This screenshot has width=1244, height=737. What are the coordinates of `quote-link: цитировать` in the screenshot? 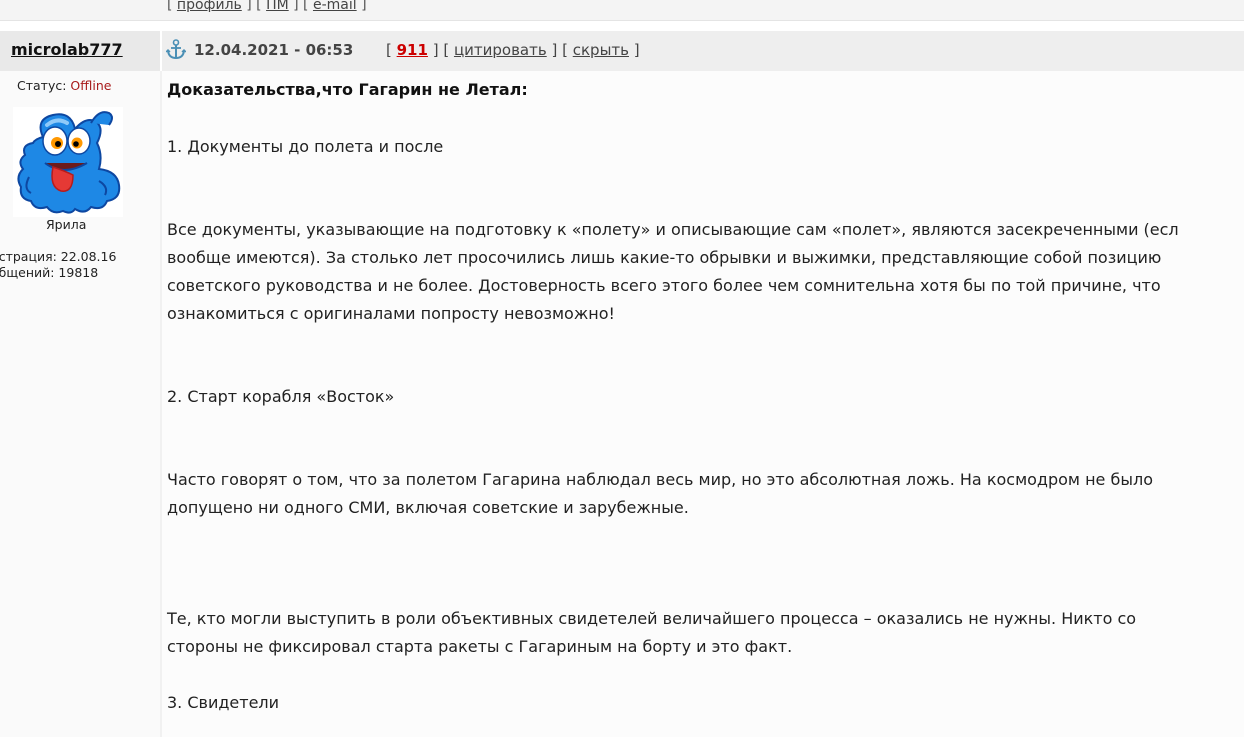 It's located at (500, 50).